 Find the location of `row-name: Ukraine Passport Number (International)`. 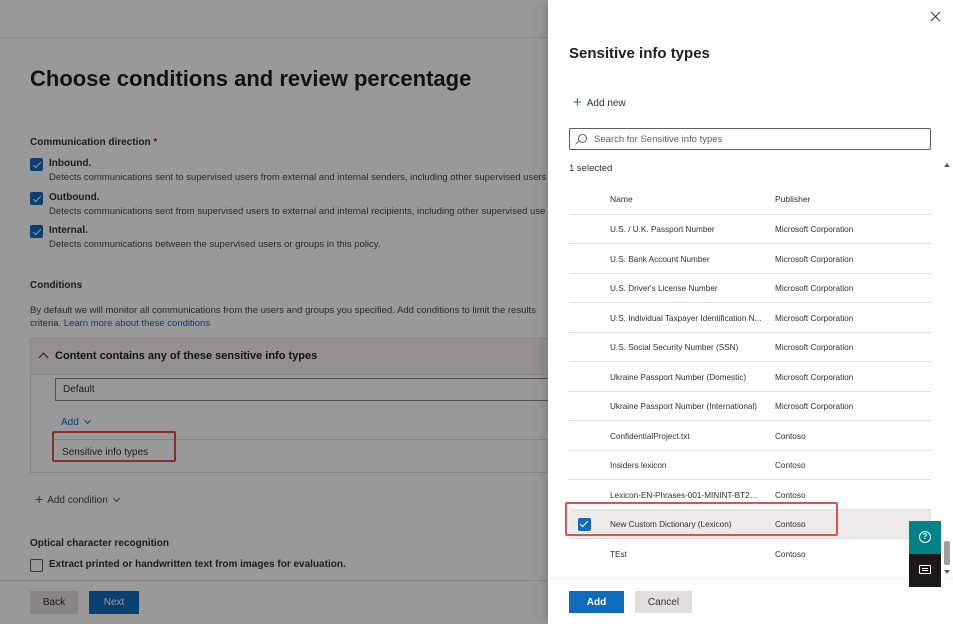

row-name: Ukraine Passport Number (International) is located at coordinates (683, 406).